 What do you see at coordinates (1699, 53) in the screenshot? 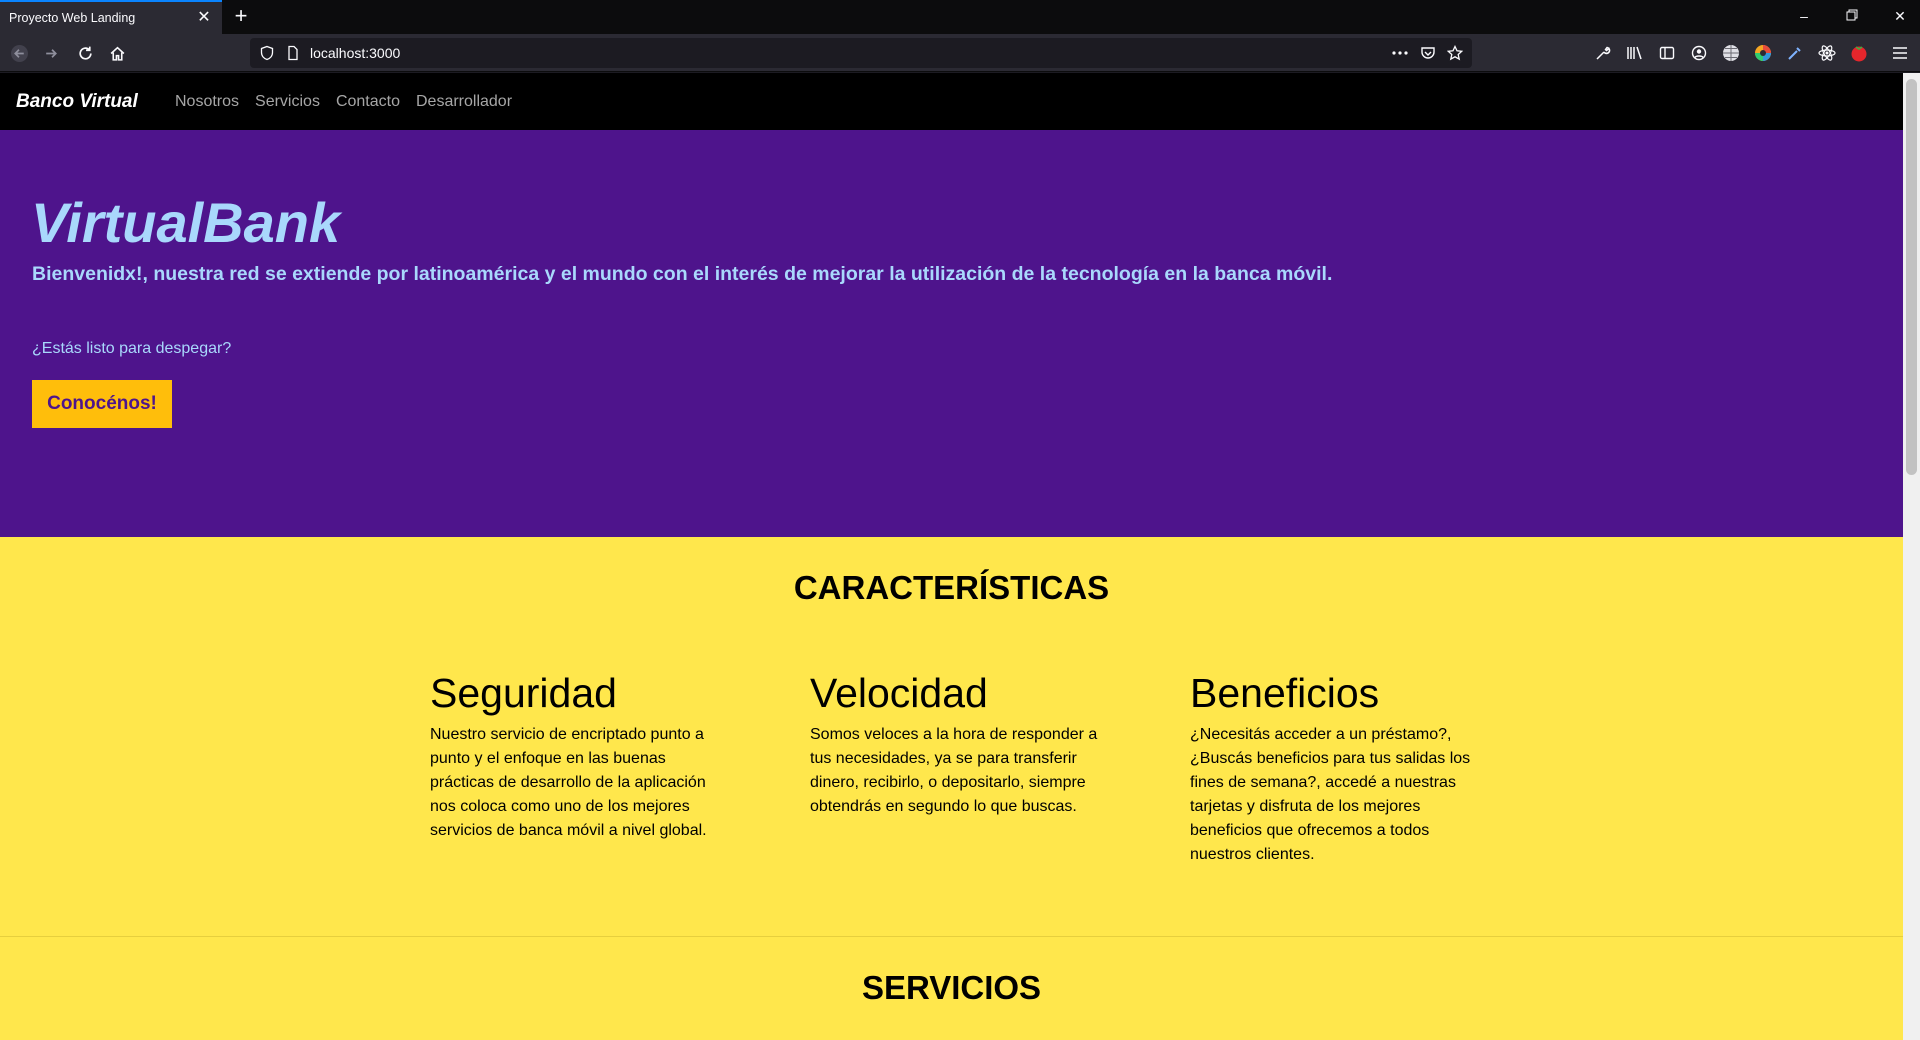
I see `account-icon` at bounding box center [1699, 53].